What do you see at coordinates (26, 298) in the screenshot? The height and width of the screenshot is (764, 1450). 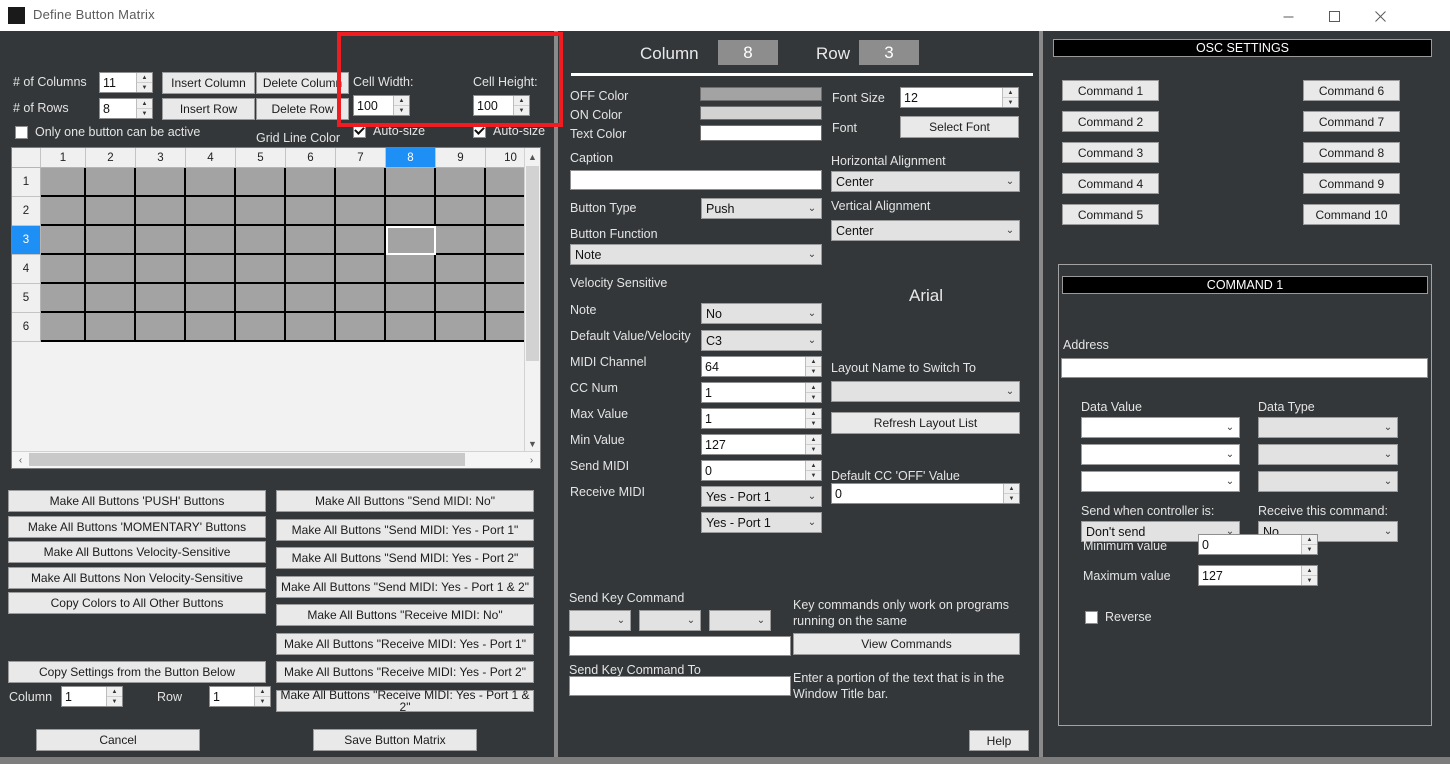 I see `grid-row-header-5: 5` at bounding box center [26, 298].